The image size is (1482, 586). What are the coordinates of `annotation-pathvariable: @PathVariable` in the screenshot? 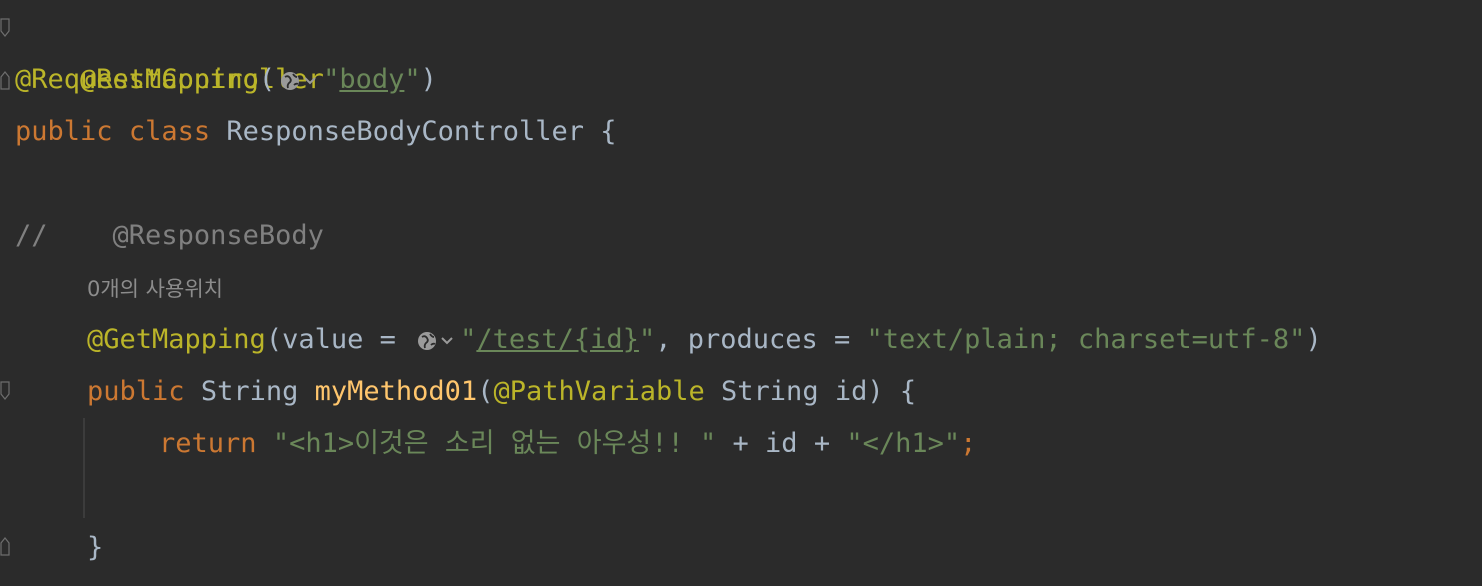 It's located at (599, 391).